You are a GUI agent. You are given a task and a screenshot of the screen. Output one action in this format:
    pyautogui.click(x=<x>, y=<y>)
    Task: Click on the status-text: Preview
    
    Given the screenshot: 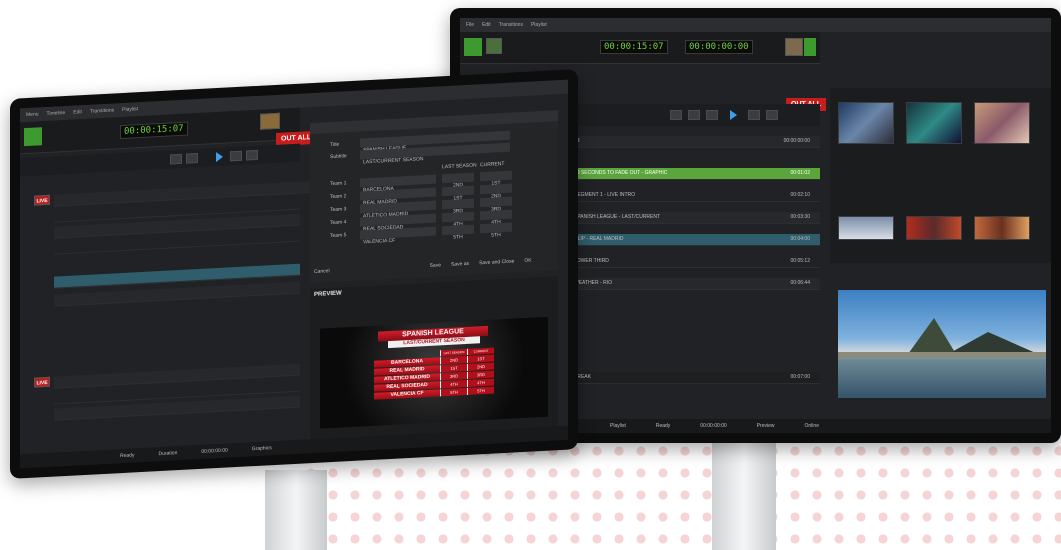 What is the action you would take?
    pyautogui.click(x=765, y=425)
    